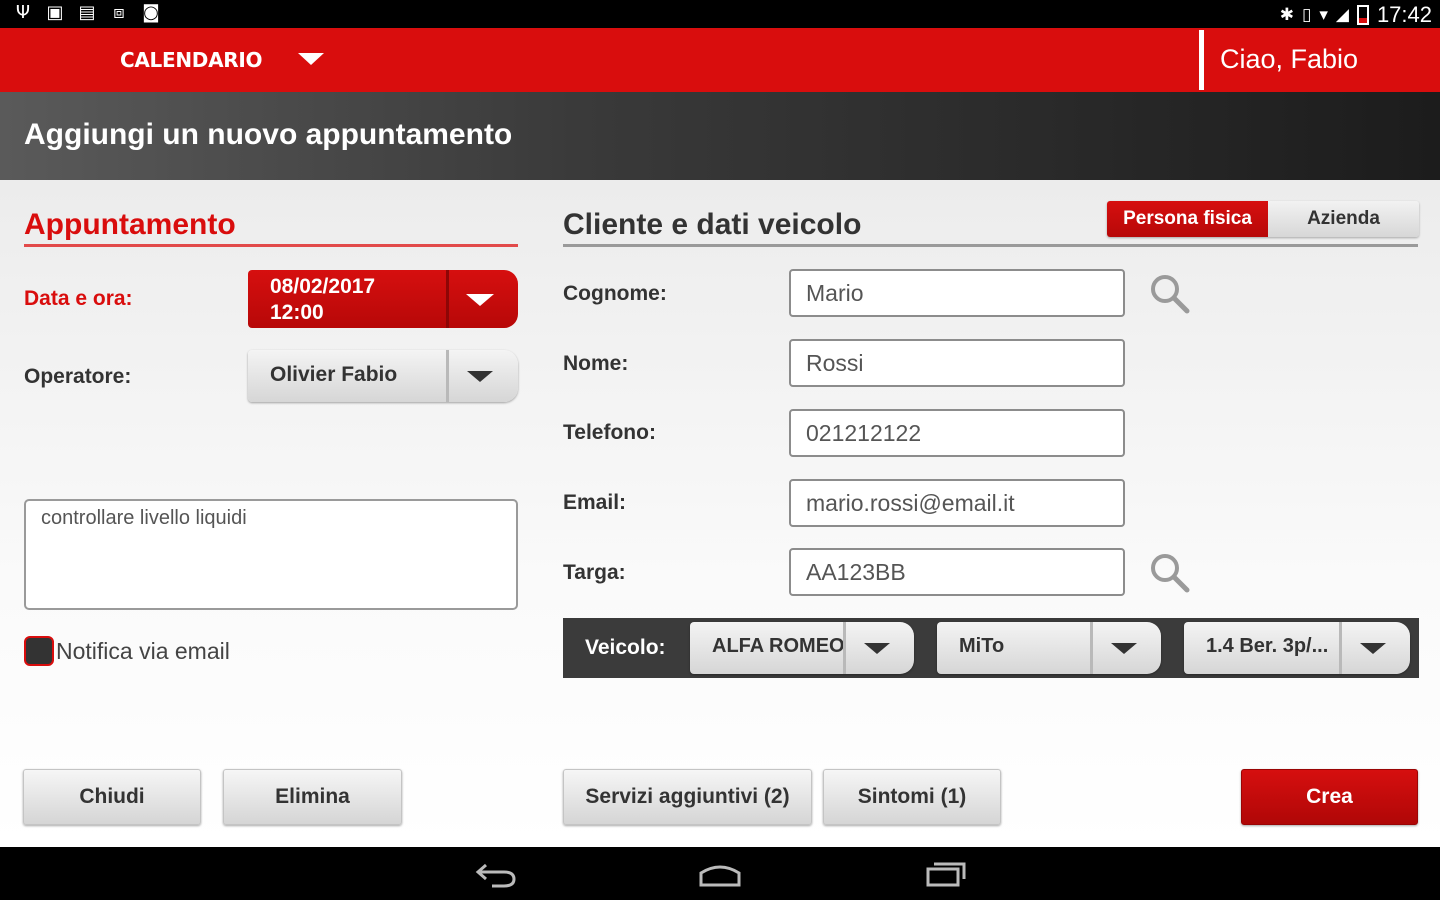 The image size is (1440, 900). I want to click on telefono-input, so click(957, 433).